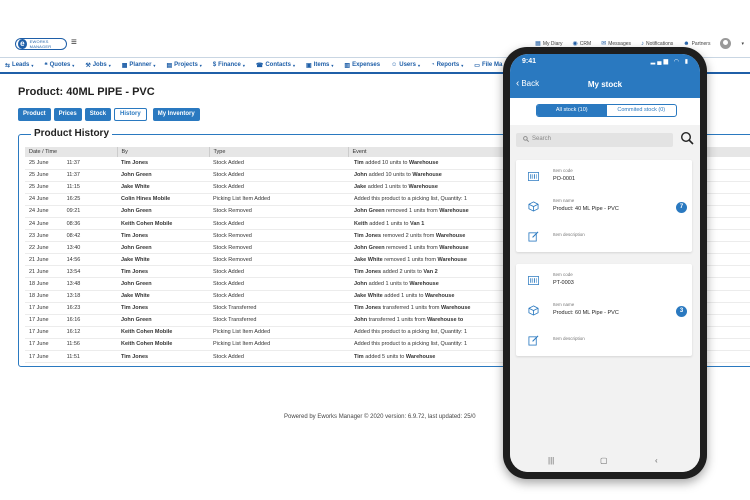 The height and width of the screenshot is (500, 750). Describe the element at coordinates (73, 162) in the screenshot. I see `cell-time: 11:37` at that location.